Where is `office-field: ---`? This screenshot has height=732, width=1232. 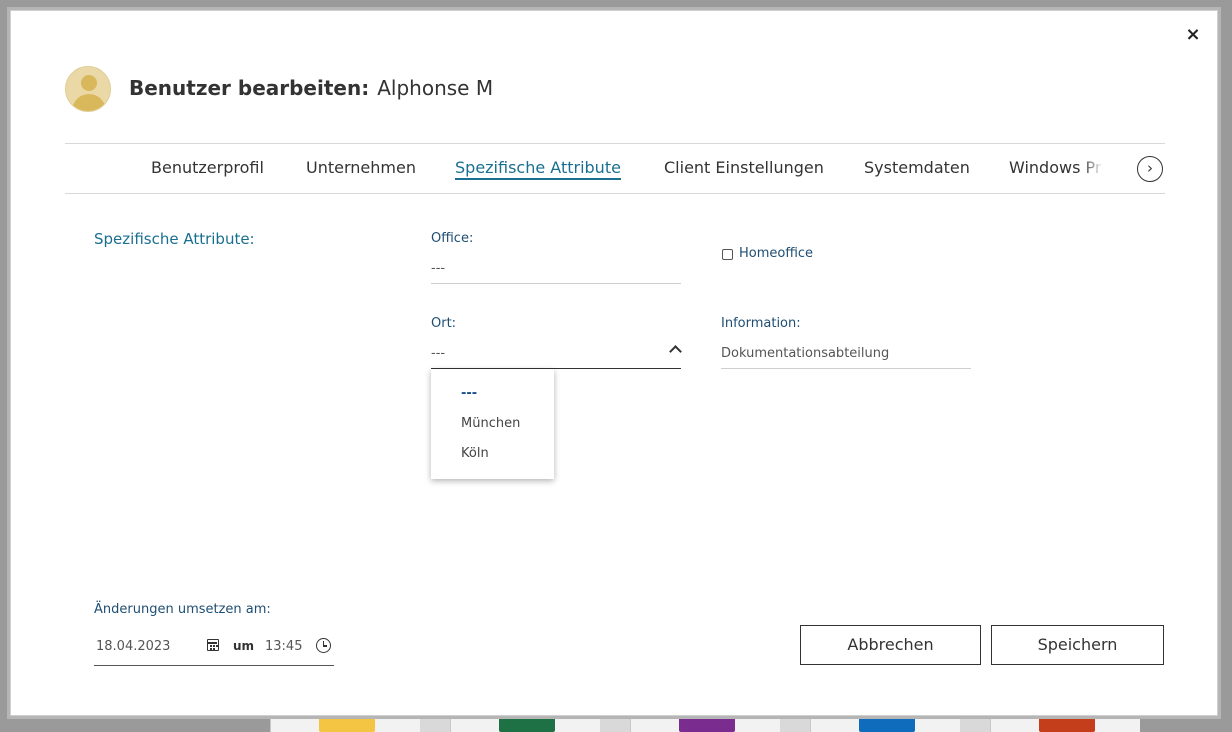 office-field: --- is located at coordinates (438, 268).